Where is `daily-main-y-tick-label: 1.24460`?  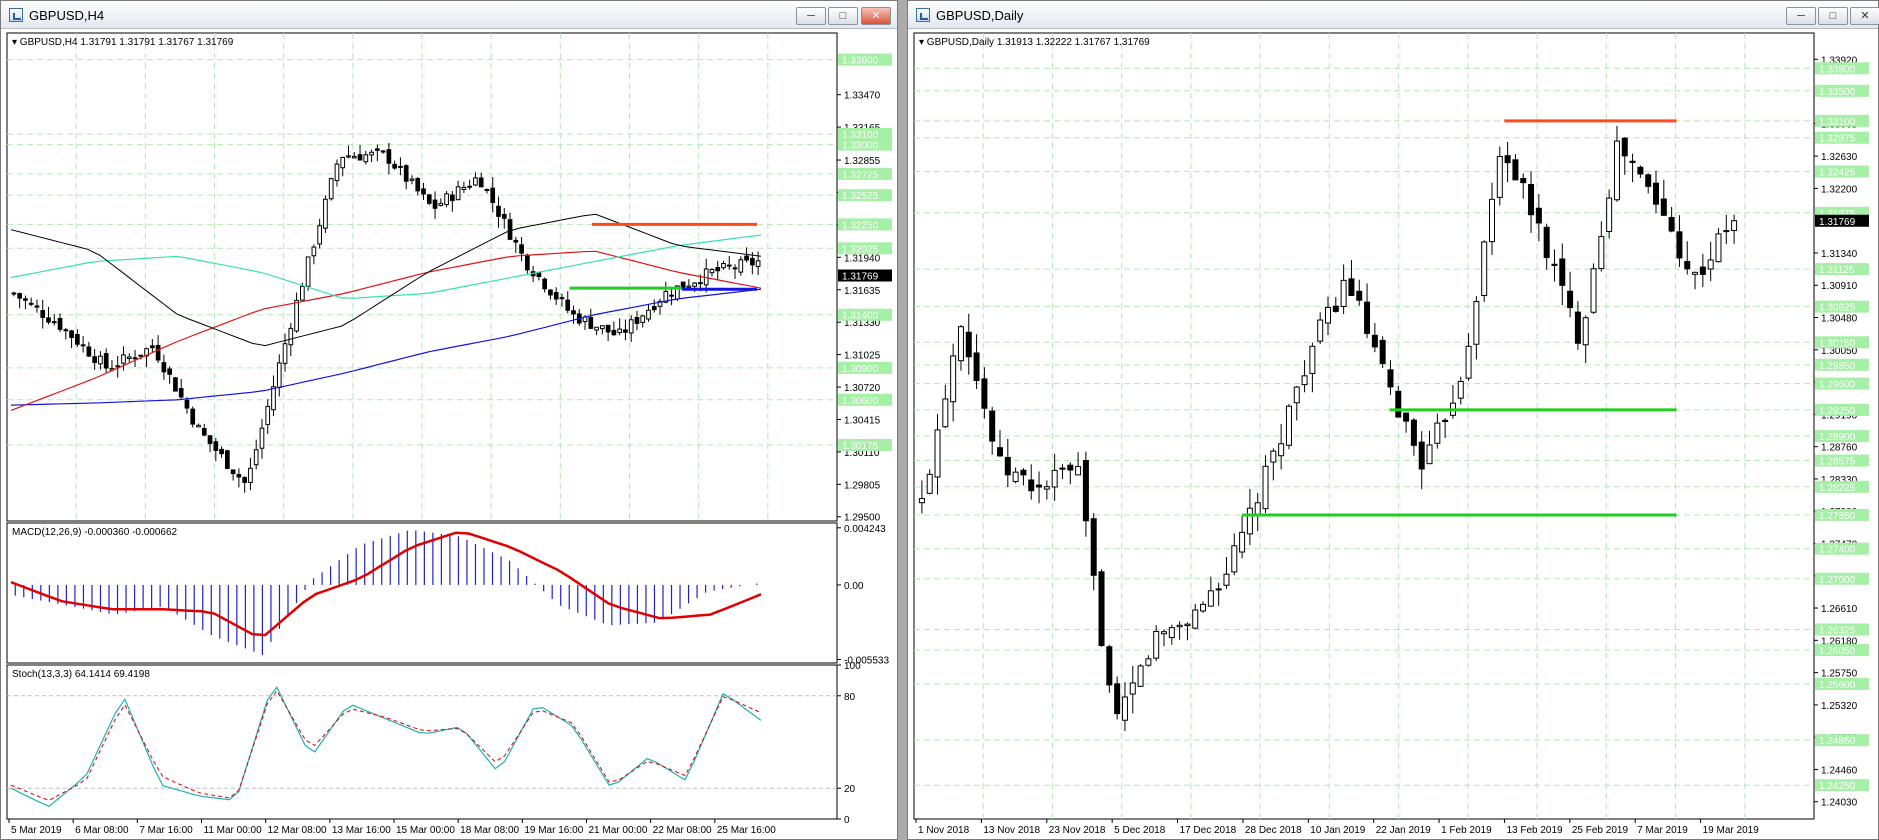
daily-main-y-tick-label: 1.24460 is located at coordinates (1839, 770).